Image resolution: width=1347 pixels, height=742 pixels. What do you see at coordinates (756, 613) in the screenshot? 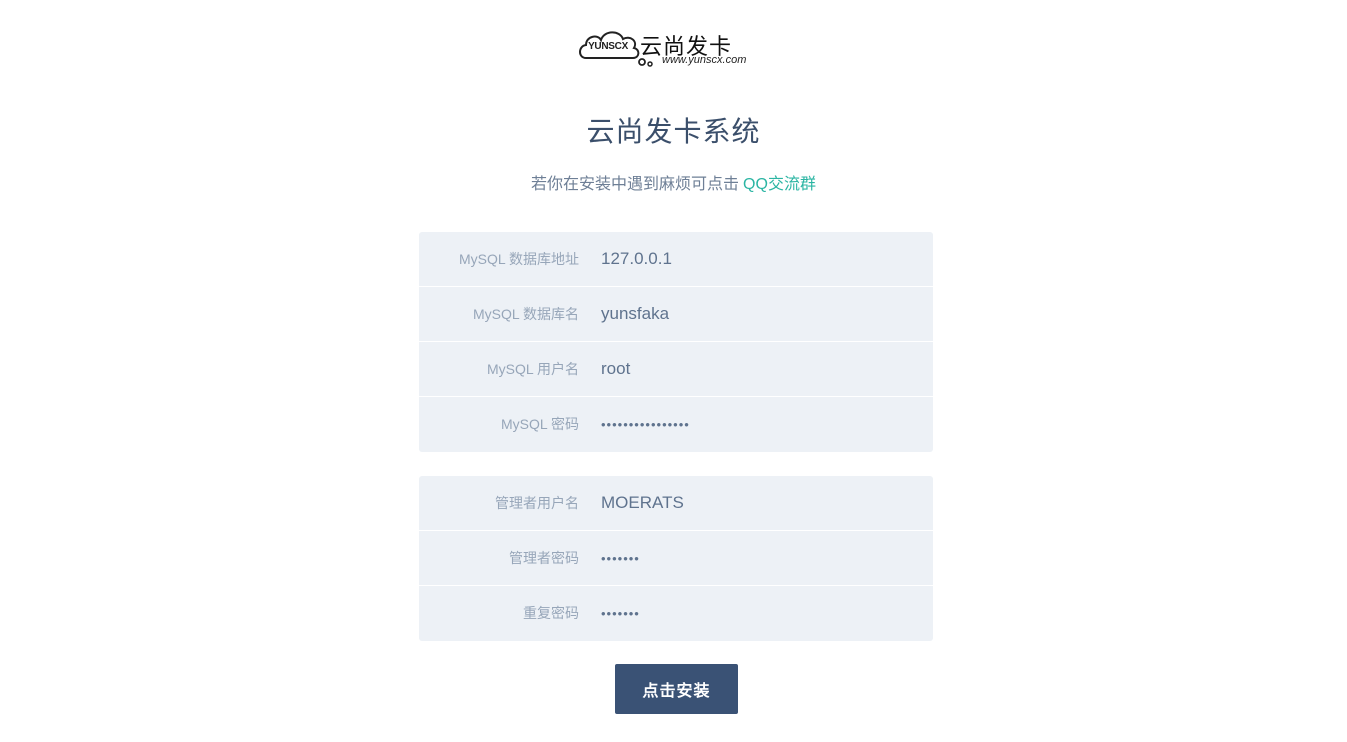
I see `admin-repeat-password-input` at bounding box center [756, 613].